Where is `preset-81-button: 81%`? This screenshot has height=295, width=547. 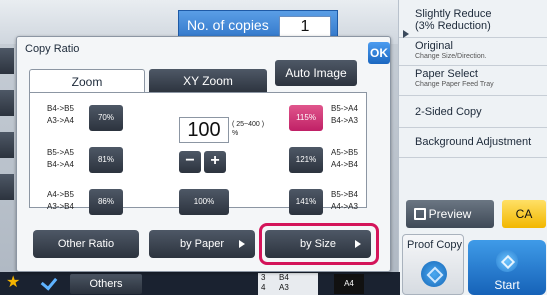 preset-81-button: 81% is located at coordinates (106, 160).